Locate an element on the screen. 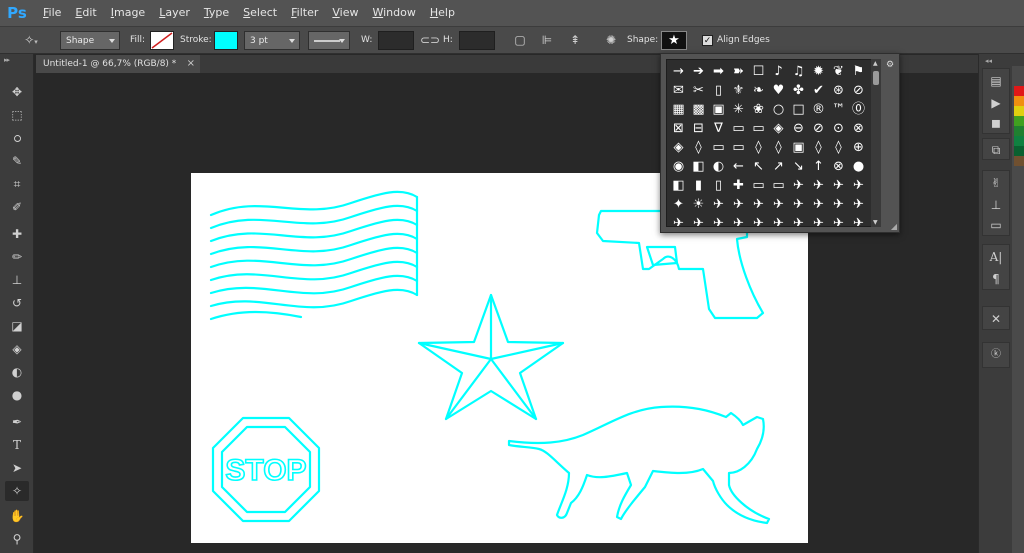 The height and width of the screenshot is (553, 1024). shape-picker-cell: ❦ is located at coordinates (838, 71).